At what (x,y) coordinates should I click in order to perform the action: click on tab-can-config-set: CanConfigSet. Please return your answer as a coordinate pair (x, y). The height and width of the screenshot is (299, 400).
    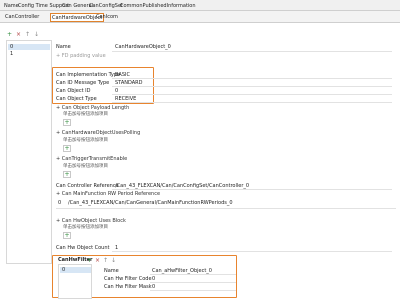
    Looking at the image, I should click on (106, 6).